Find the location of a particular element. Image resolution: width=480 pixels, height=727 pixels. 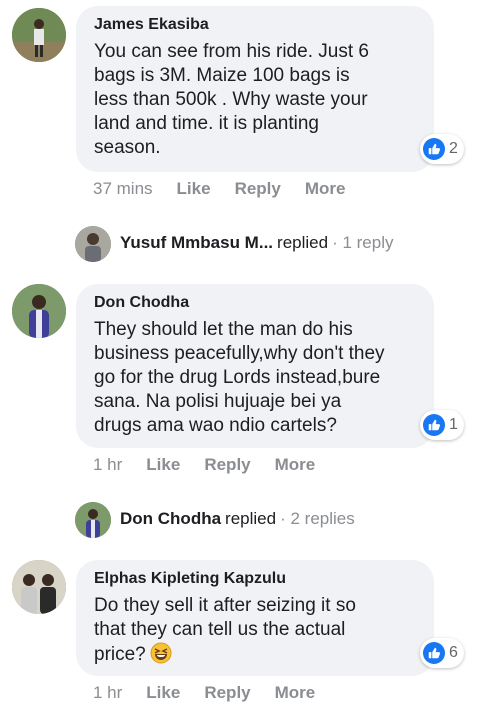

reaction-badge: 2 is located at coordinates (442, 149).